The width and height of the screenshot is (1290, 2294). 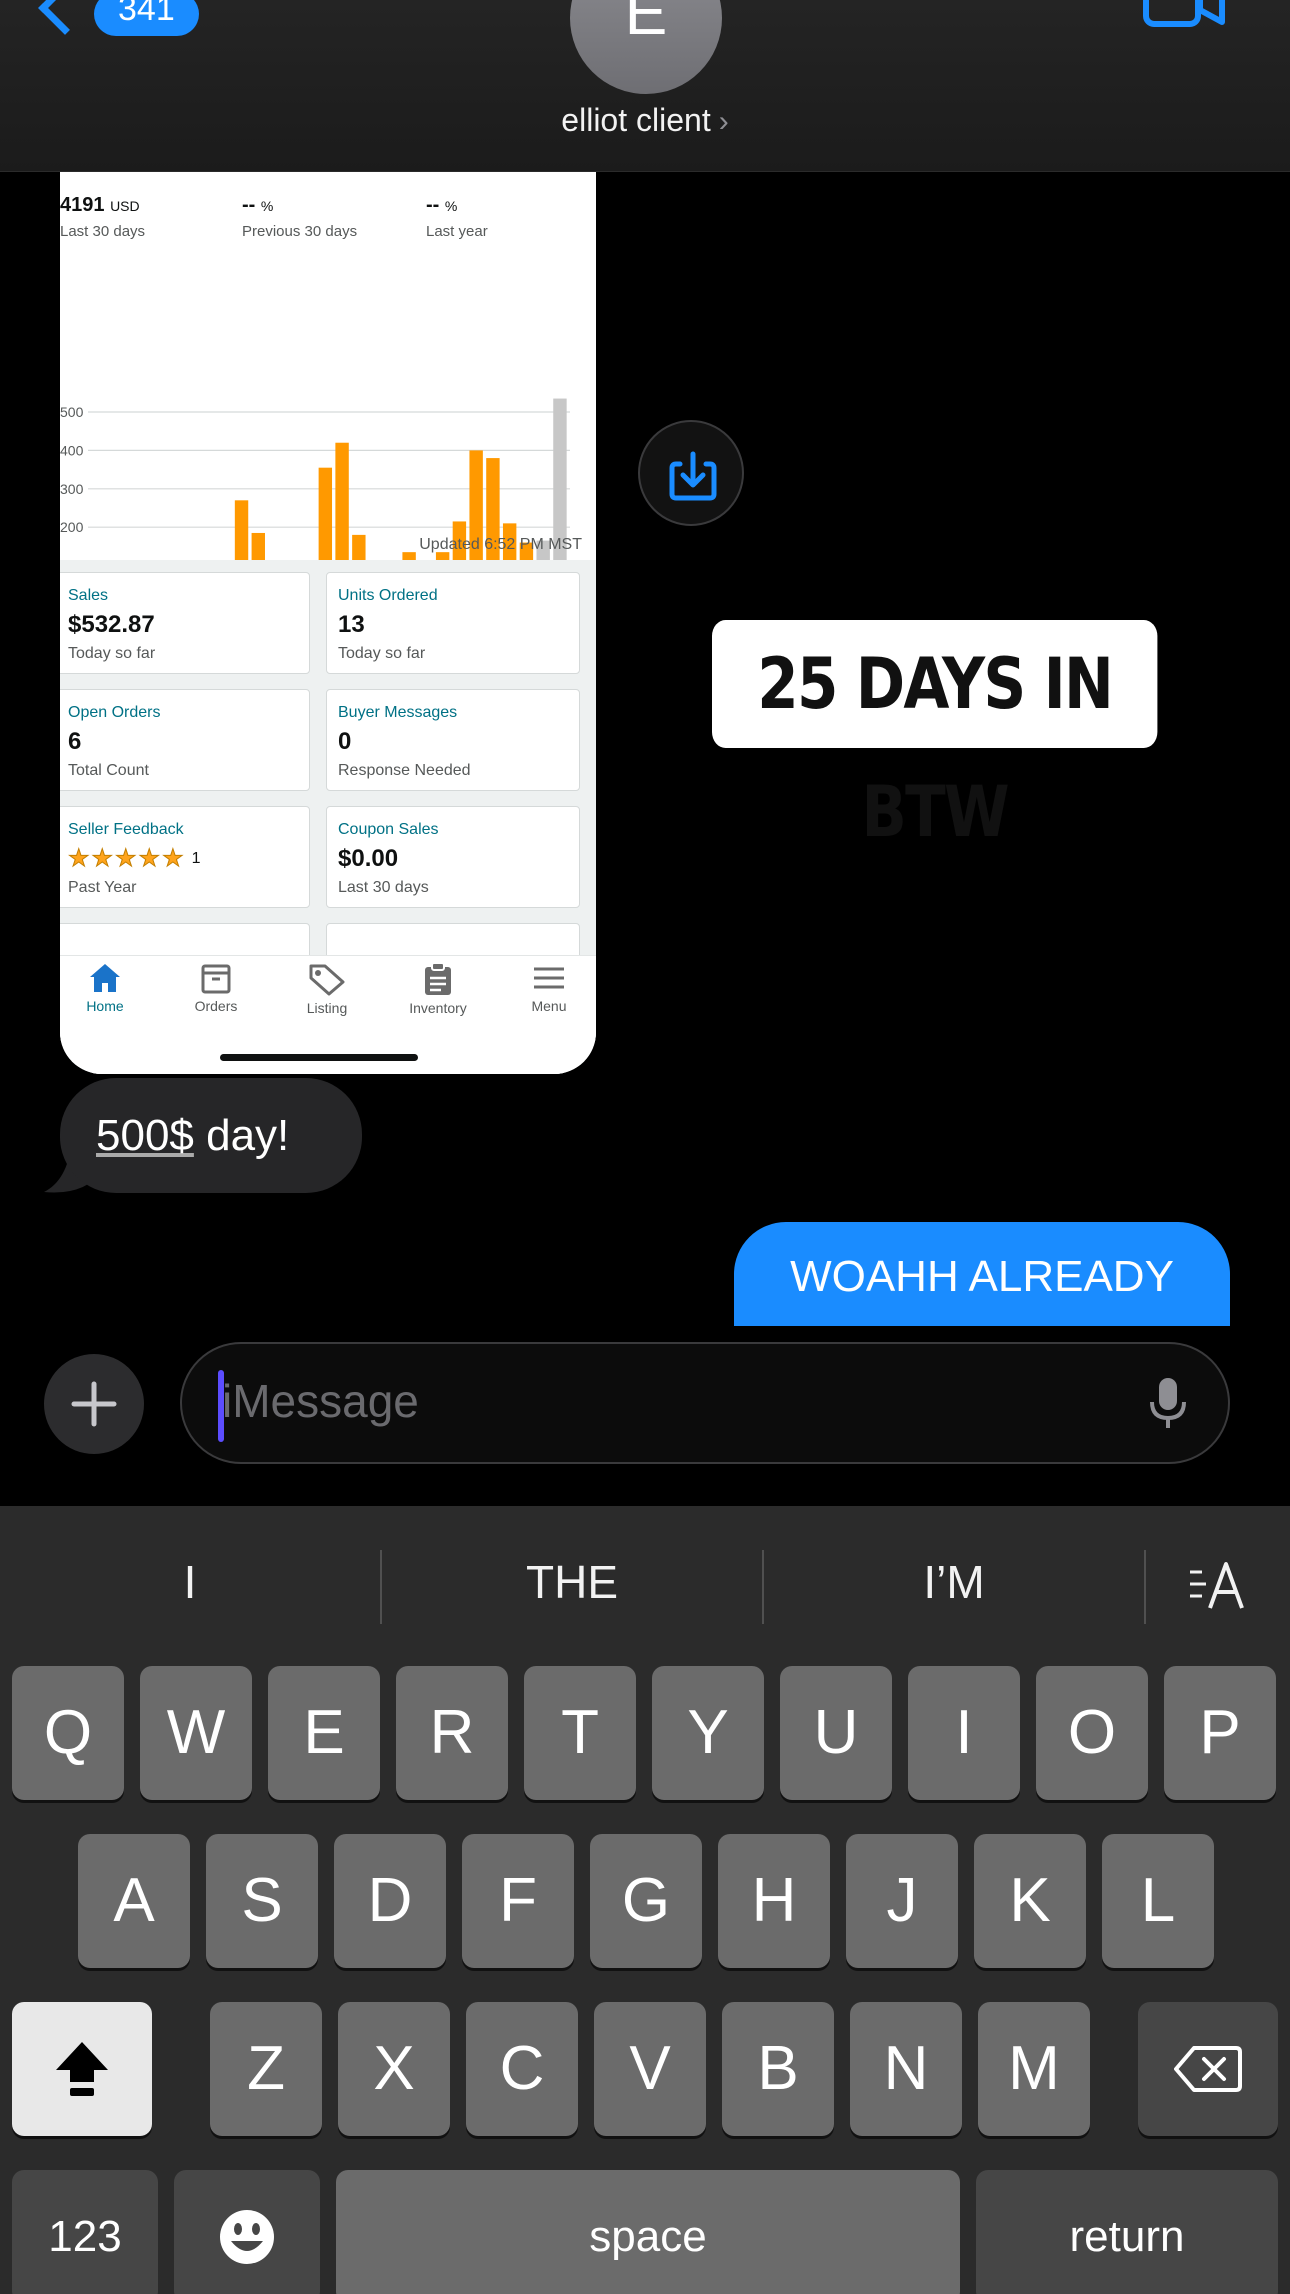 What do you see at coordinates (964, 1733) in the screenshot?
I see `key-i: I` at bounding box center [964, 1733].